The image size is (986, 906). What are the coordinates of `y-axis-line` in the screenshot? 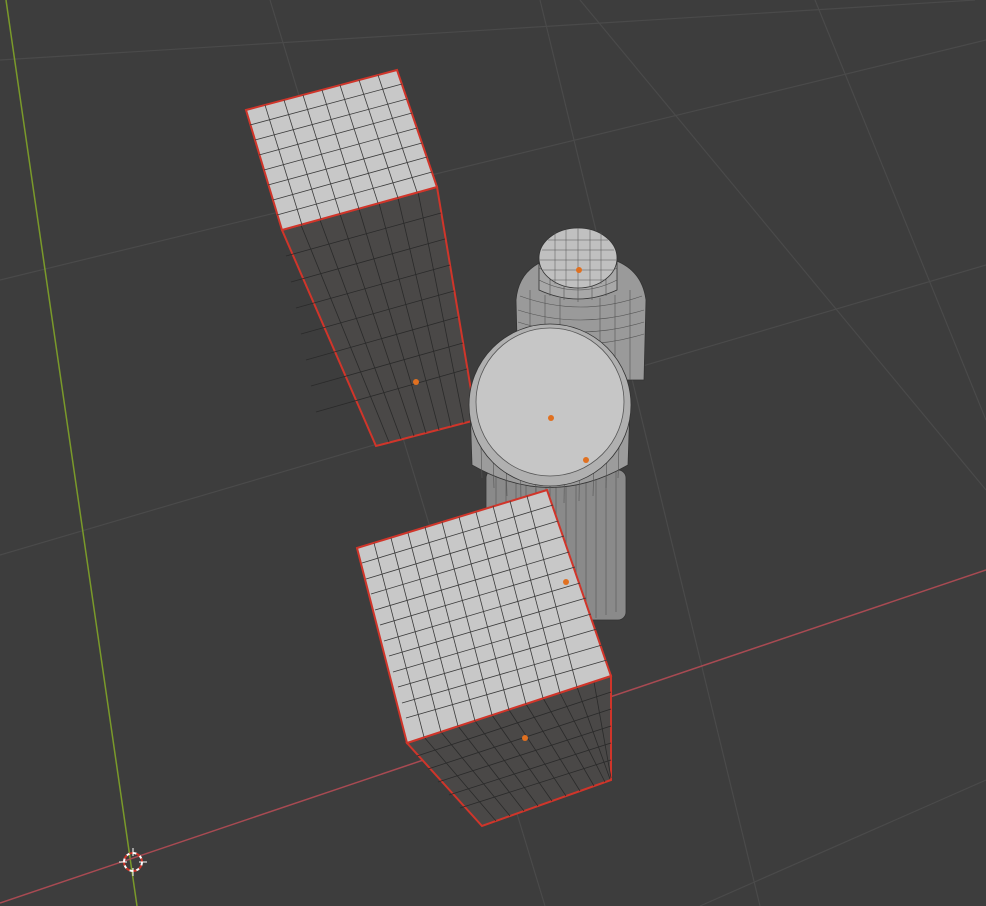 It's located at (71, 453).